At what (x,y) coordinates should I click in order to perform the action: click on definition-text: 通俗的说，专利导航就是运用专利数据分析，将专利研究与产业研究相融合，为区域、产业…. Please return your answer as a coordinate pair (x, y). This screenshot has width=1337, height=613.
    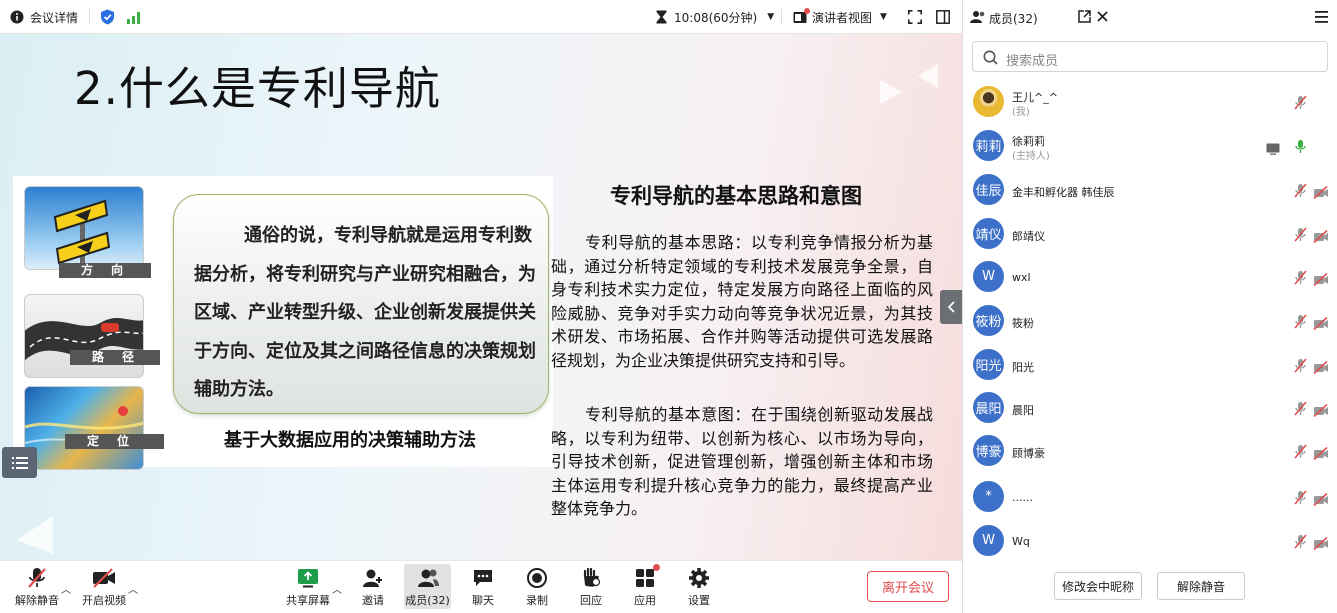
    Looking at the image, I should click on (365, 312).